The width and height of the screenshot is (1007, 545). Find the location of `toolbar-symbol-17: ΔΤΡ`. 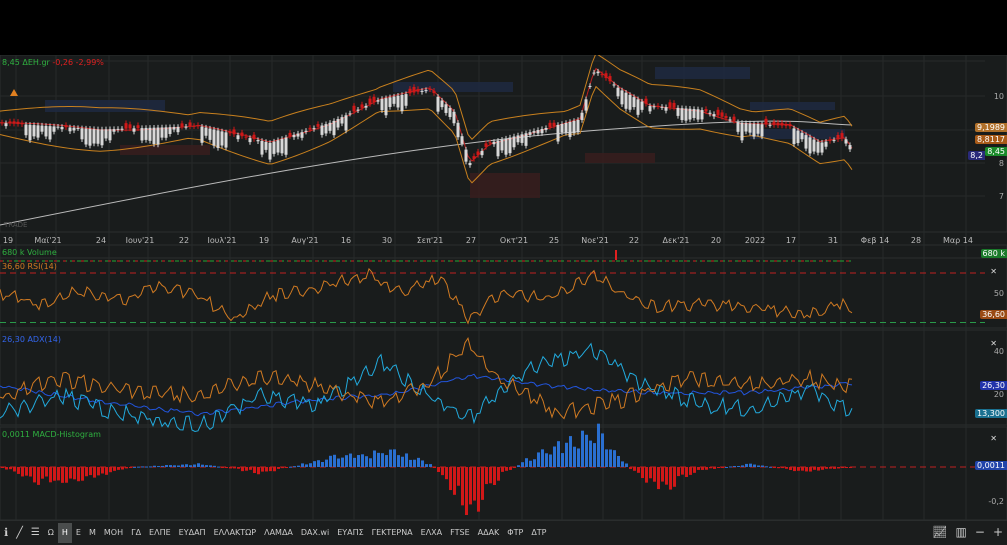

toolbar-symbol-17: ΔΤΡ is located at coordinates (538, 533).